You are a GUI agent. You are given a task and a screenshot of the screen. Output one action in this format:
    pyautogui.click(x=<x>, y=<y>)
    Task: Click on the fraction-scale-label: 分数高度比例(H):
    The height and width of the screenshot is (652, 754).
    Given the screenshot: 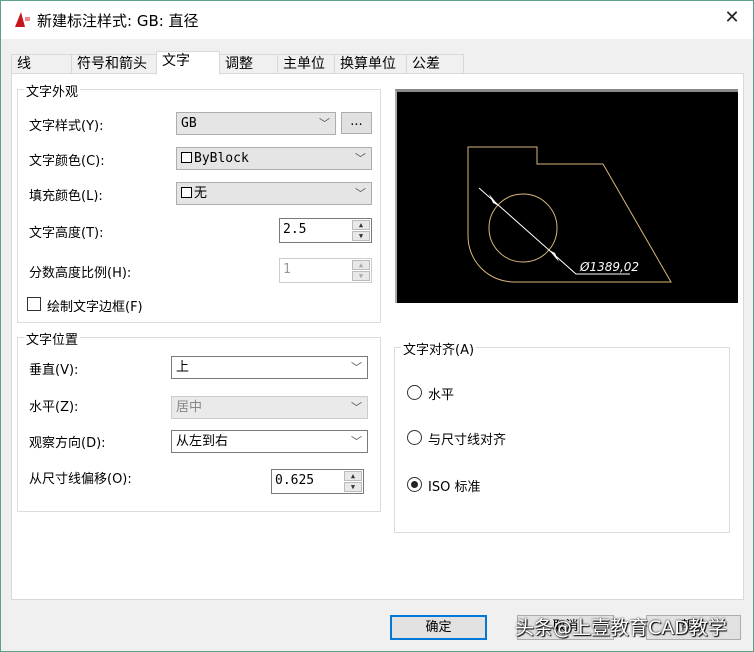 What is the action you would take?
    pyautogui.click(x=80, y=273)
    